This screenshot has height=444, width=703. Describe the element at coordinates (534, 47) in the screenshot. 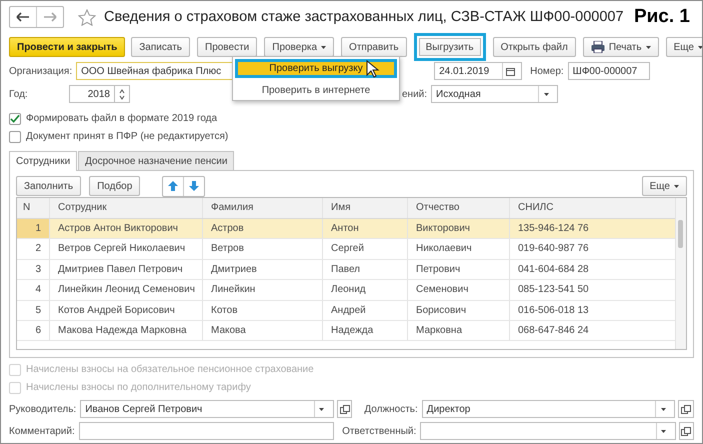

I see `toolbar-button: Открыть файл` at that location.